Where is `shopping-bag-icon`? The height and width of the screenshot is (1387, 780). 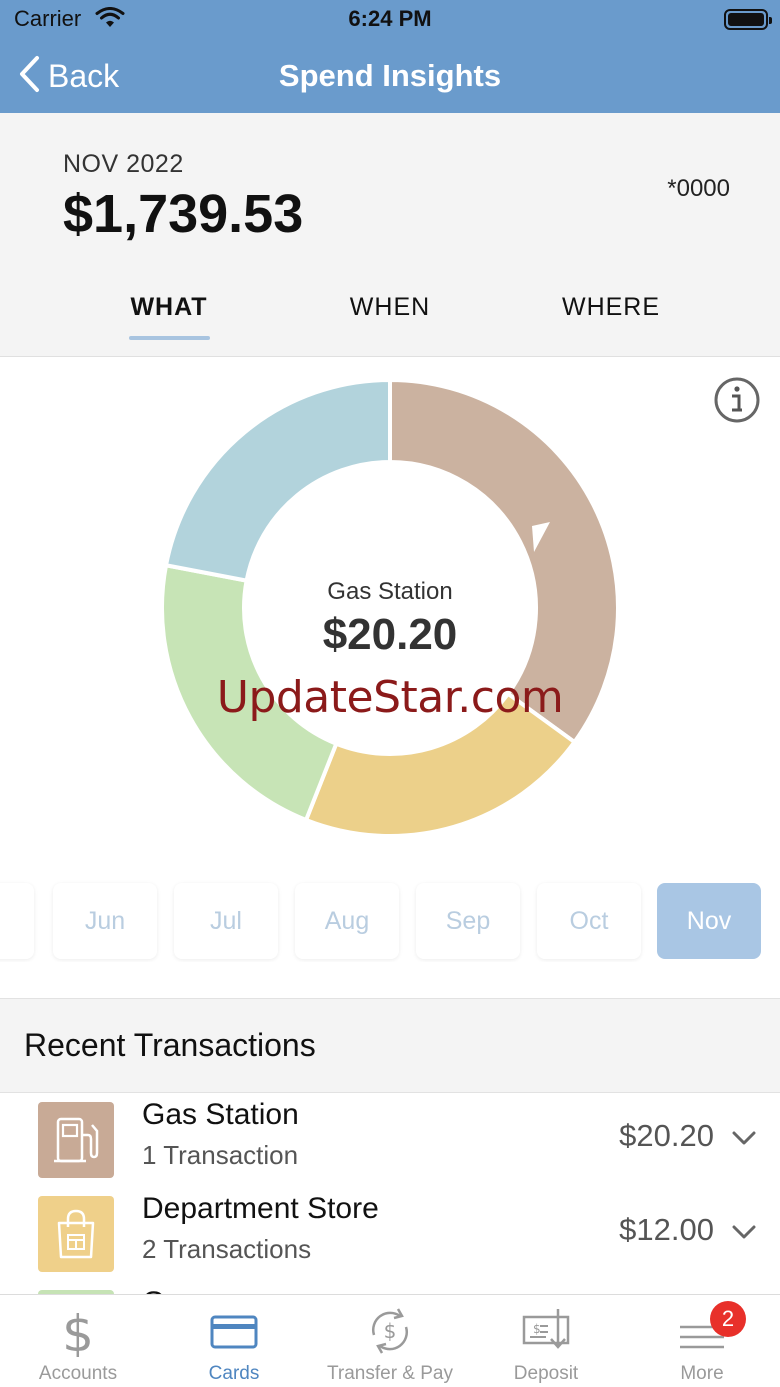 shopping-bag-icon is located at coordinates (76, 1234).